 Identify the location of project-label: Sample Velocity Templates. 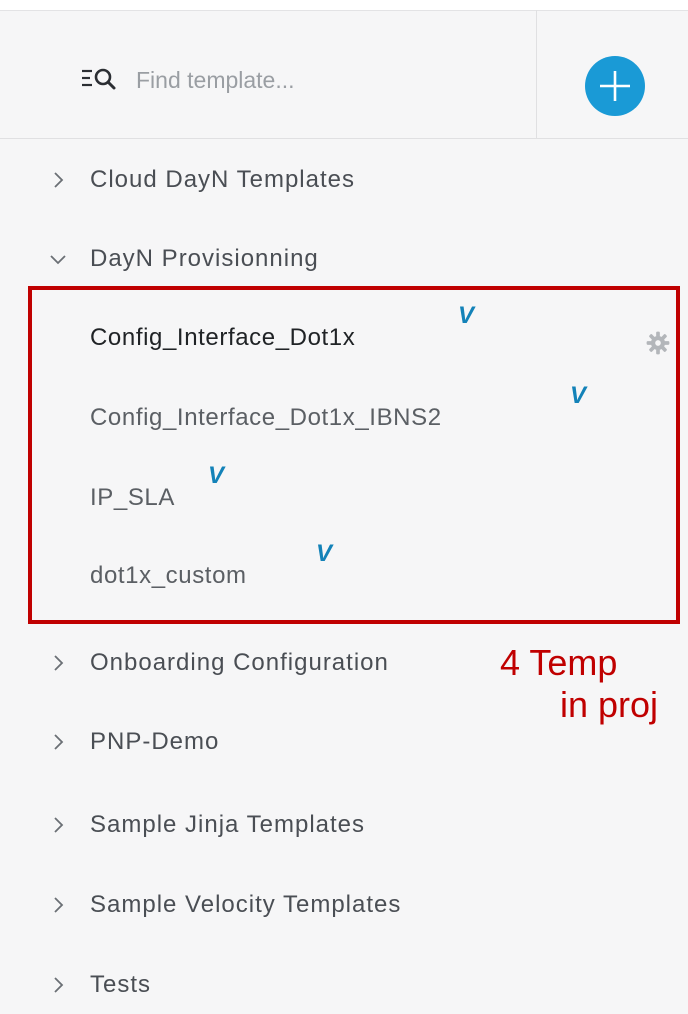
(246, 904).